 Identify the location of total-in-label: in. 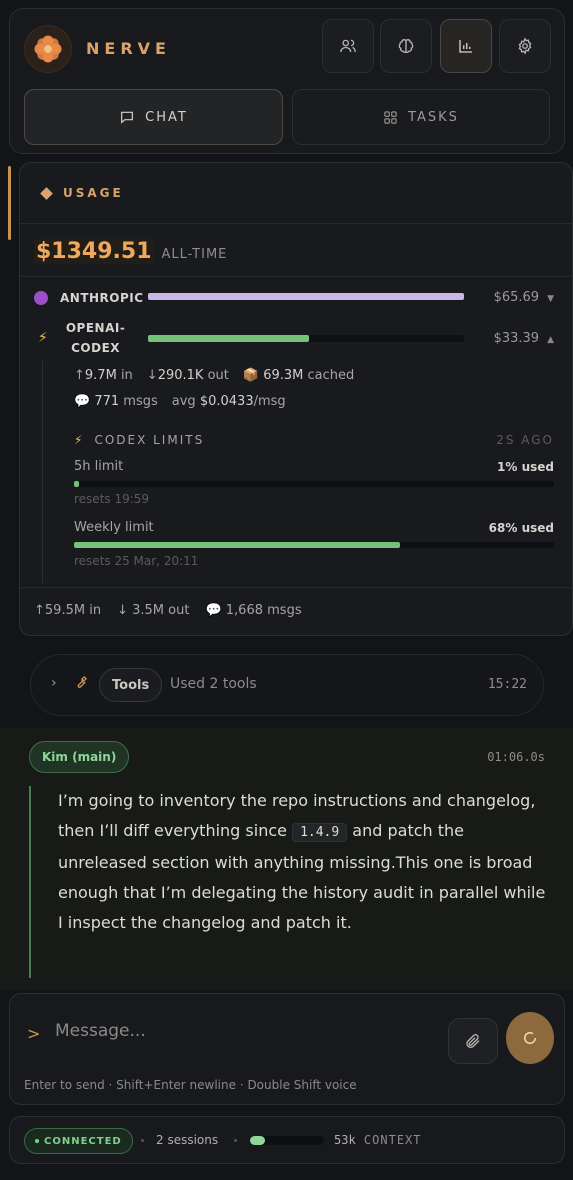
(95, 610).